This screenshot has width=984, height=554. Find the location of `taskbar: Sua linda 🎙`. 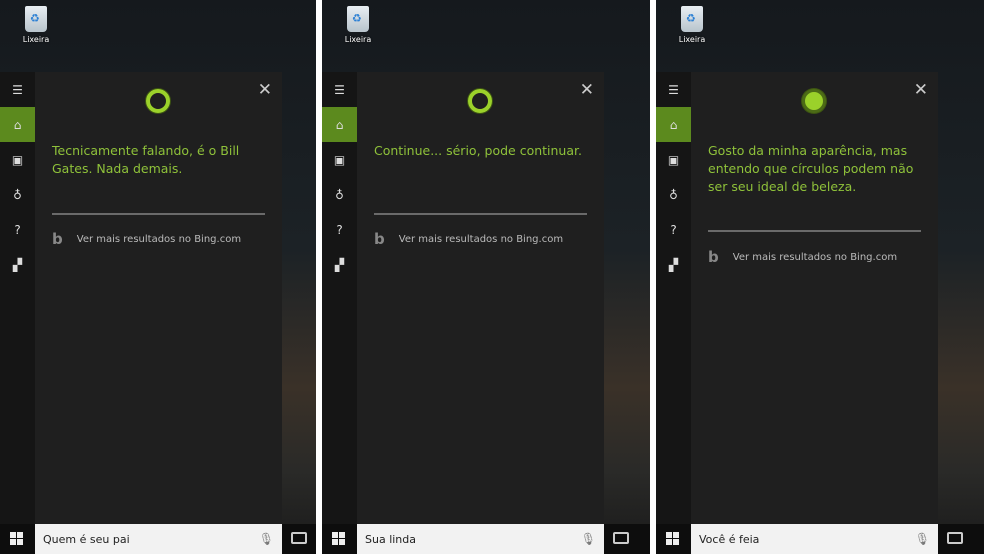

taskbar: Sua linda 🎙 is located at coordinates (486, 539).